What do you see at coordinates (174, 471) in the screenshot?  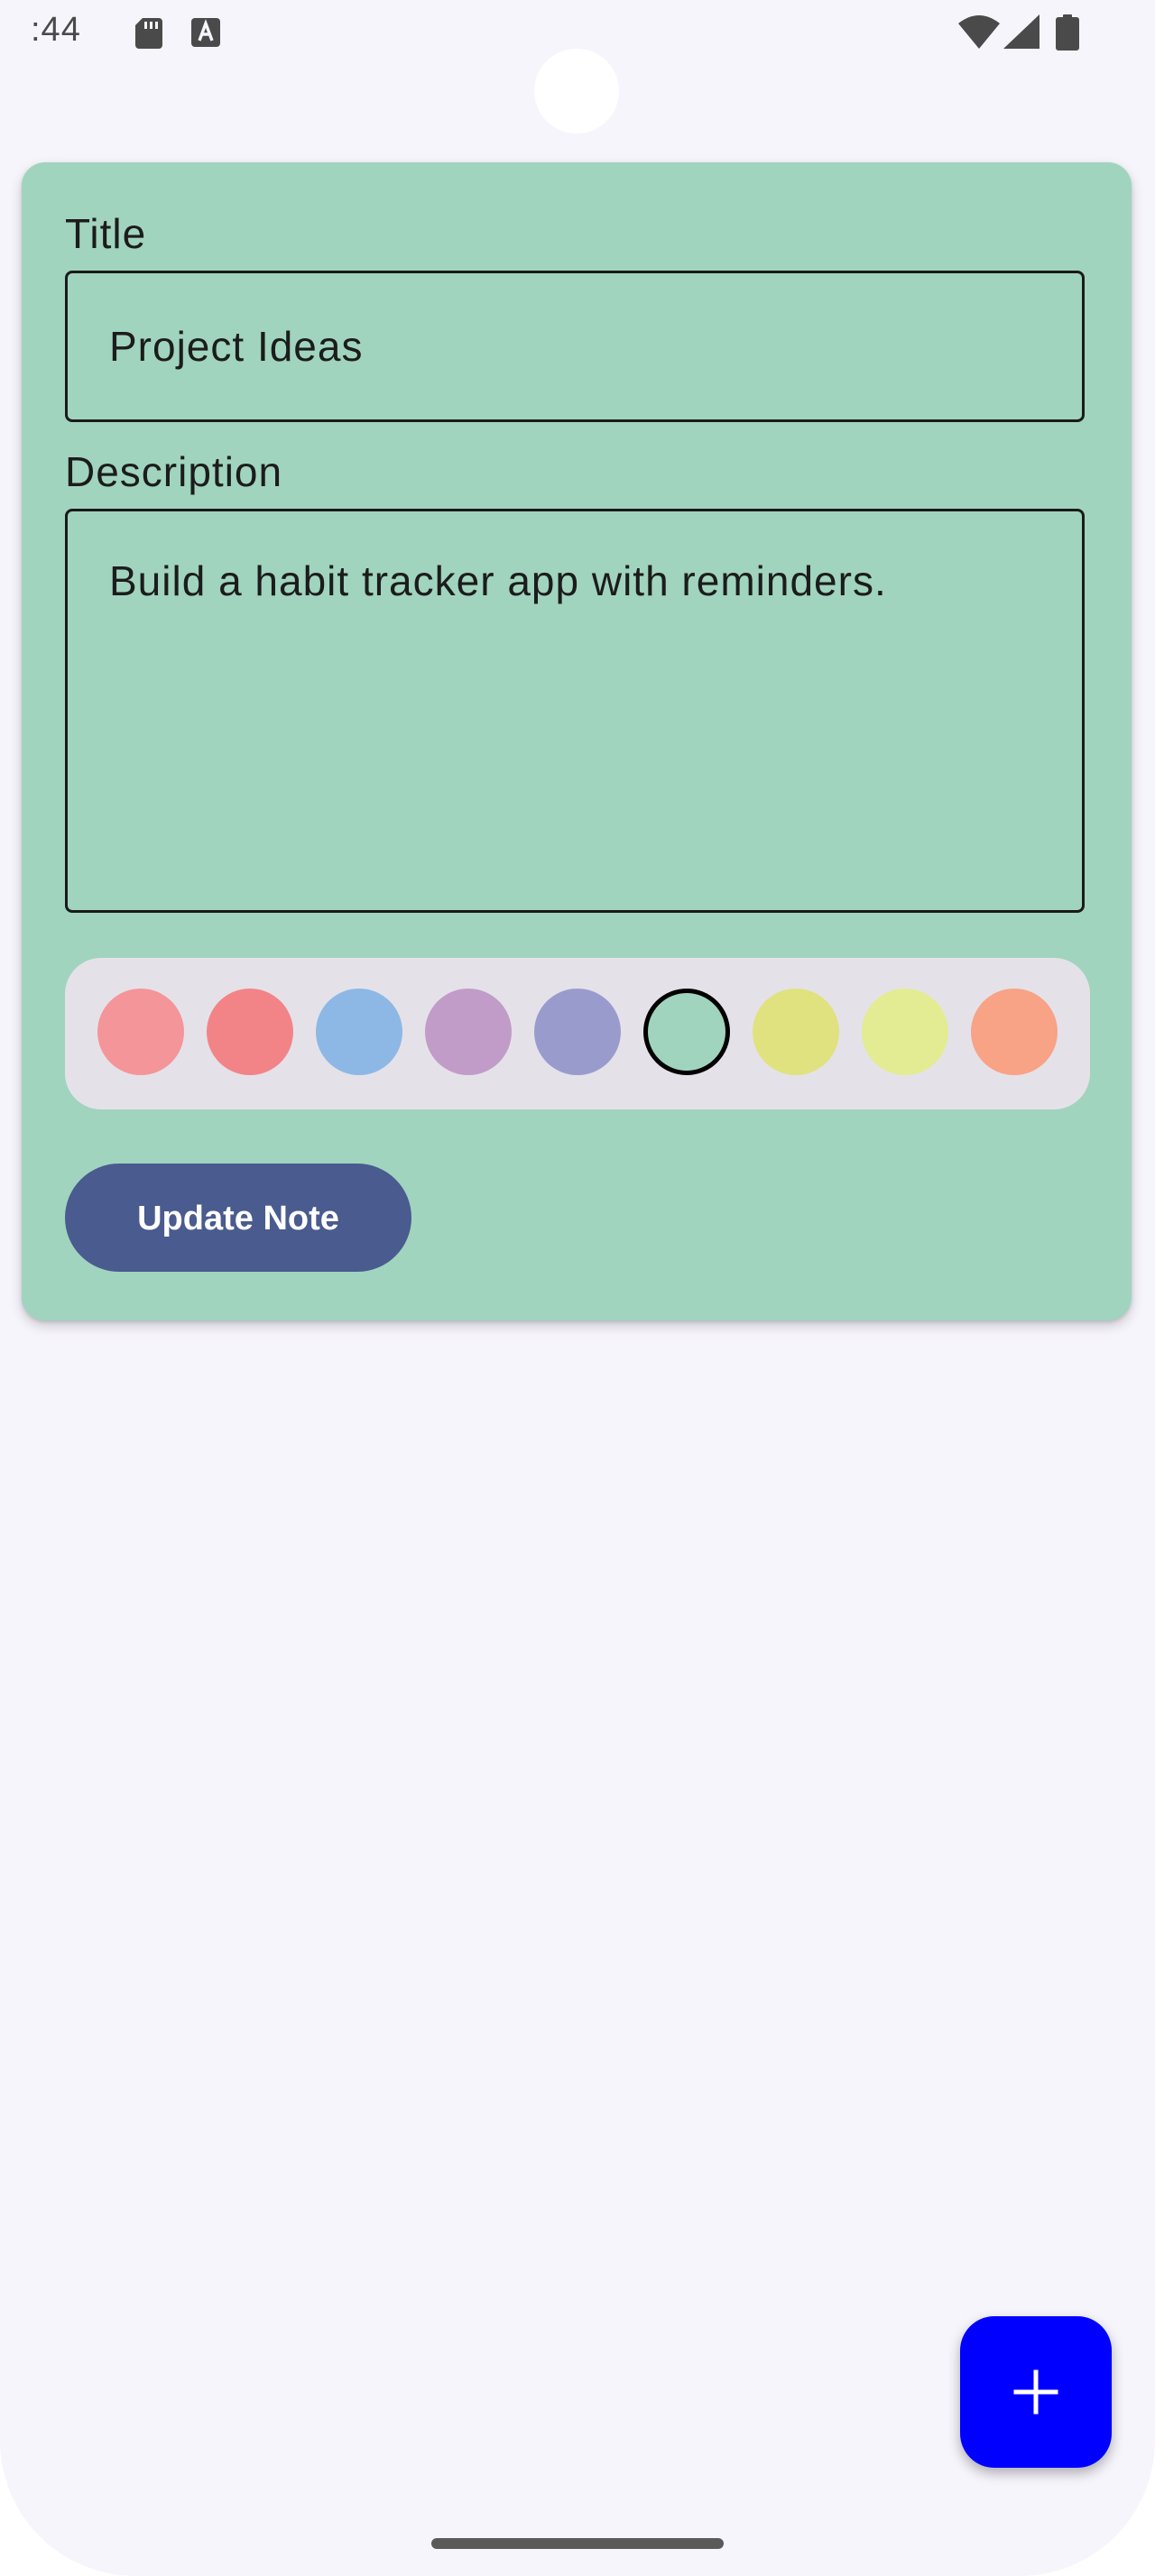 I see `description-label: Description` at bounding box center [174, 471].